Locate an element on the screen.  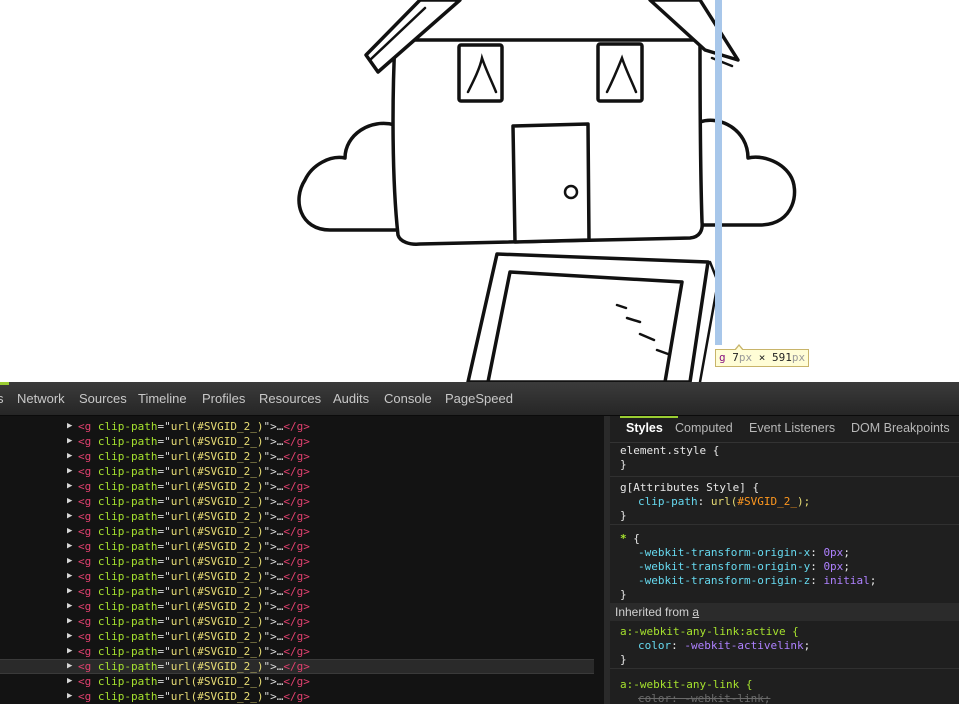
css-declaration: -webkit-transform-origin-x: 0px; is located at coordinates (744, 553).